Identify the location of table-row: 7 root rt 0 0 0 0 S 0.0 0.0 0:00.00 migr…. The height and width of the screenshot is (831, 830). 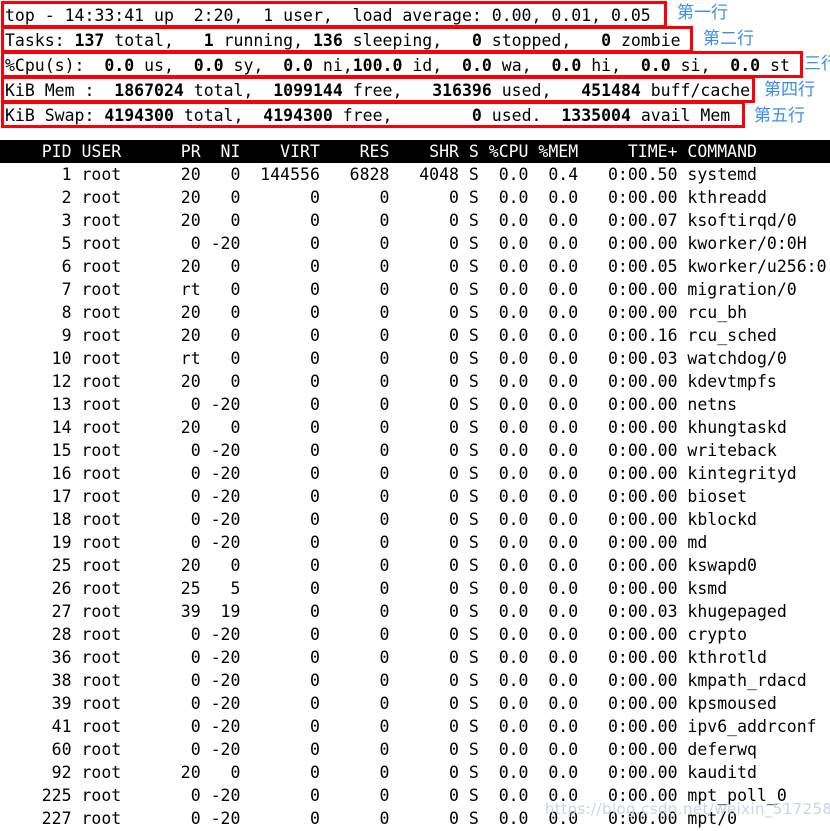
(415, 289).